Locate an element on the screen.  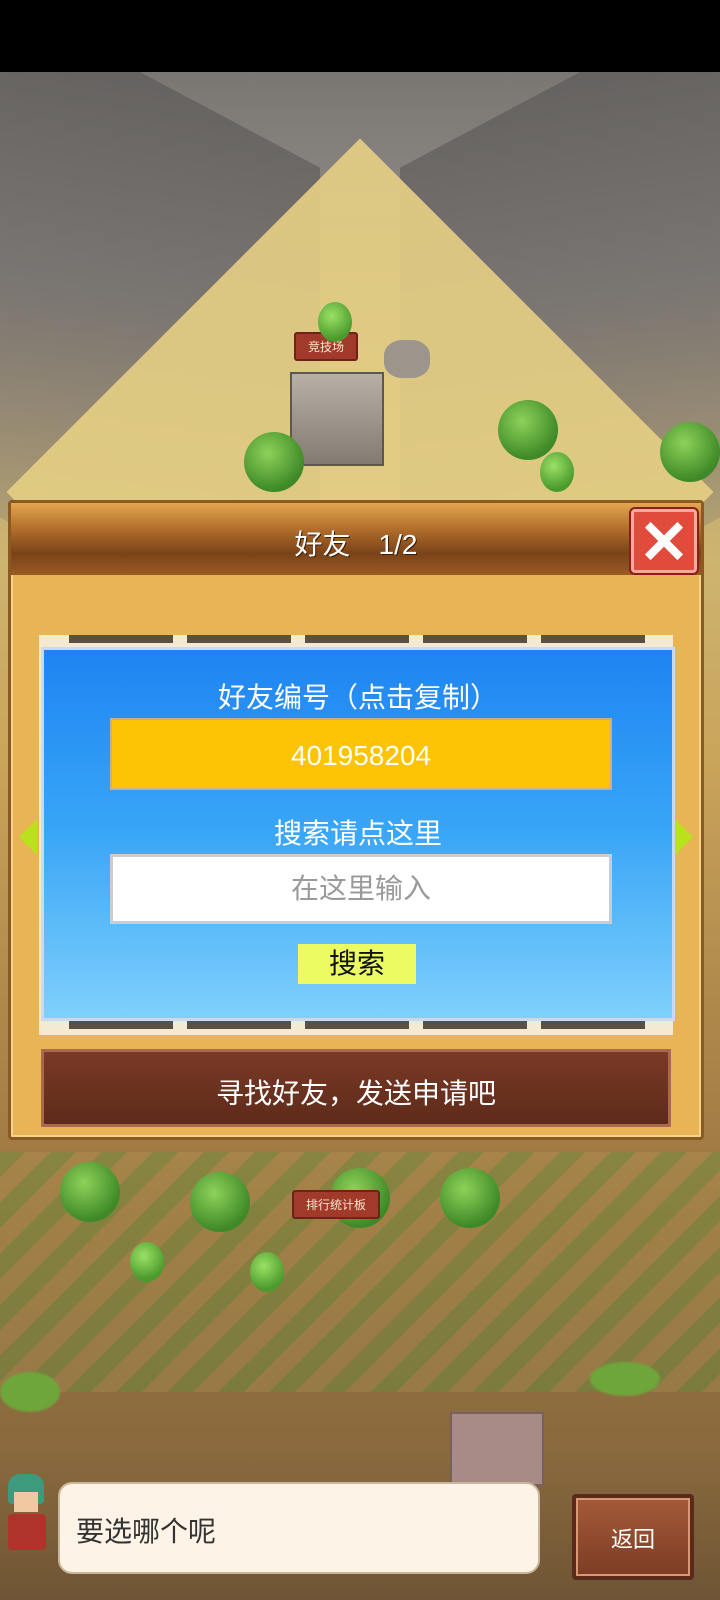
ranking-board-label: 排行统计板 is located at coordinates (336, 1204).